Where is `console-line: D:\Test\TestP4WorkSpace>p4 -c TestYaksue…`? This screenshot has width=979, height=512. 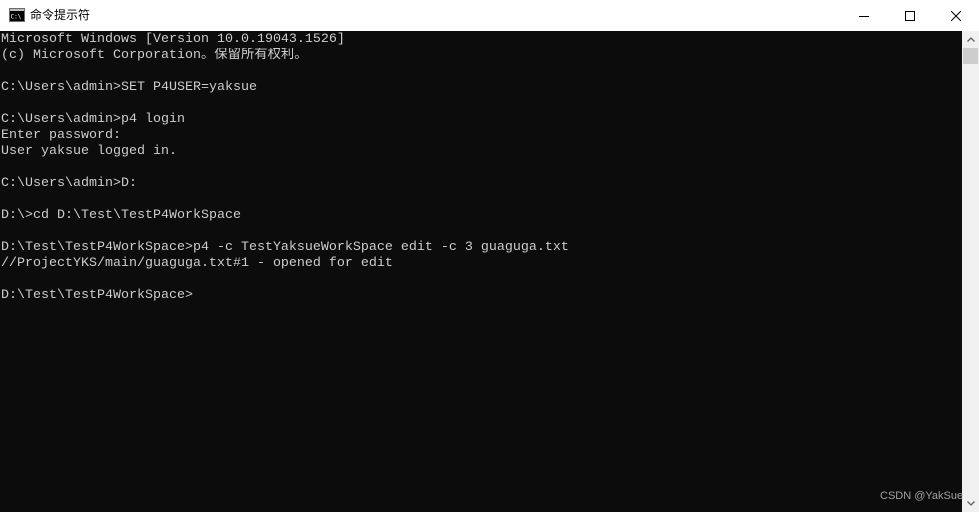
console-line: D:\Test\TestP4WorkSpace>p4 -c TestYaksue… is located at coordinates (285, 247).